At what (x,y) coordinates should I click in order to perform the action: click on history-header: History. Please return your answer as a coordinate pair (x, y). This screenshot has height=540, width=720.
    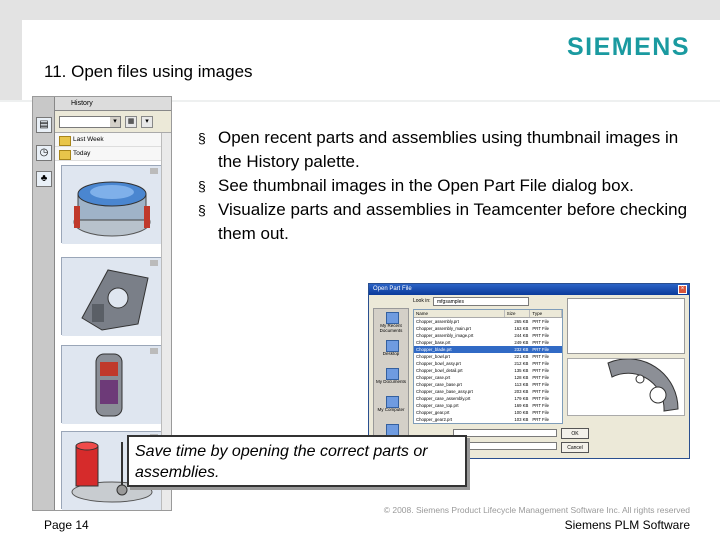
    Looking at the image, I should click on (113, 104).